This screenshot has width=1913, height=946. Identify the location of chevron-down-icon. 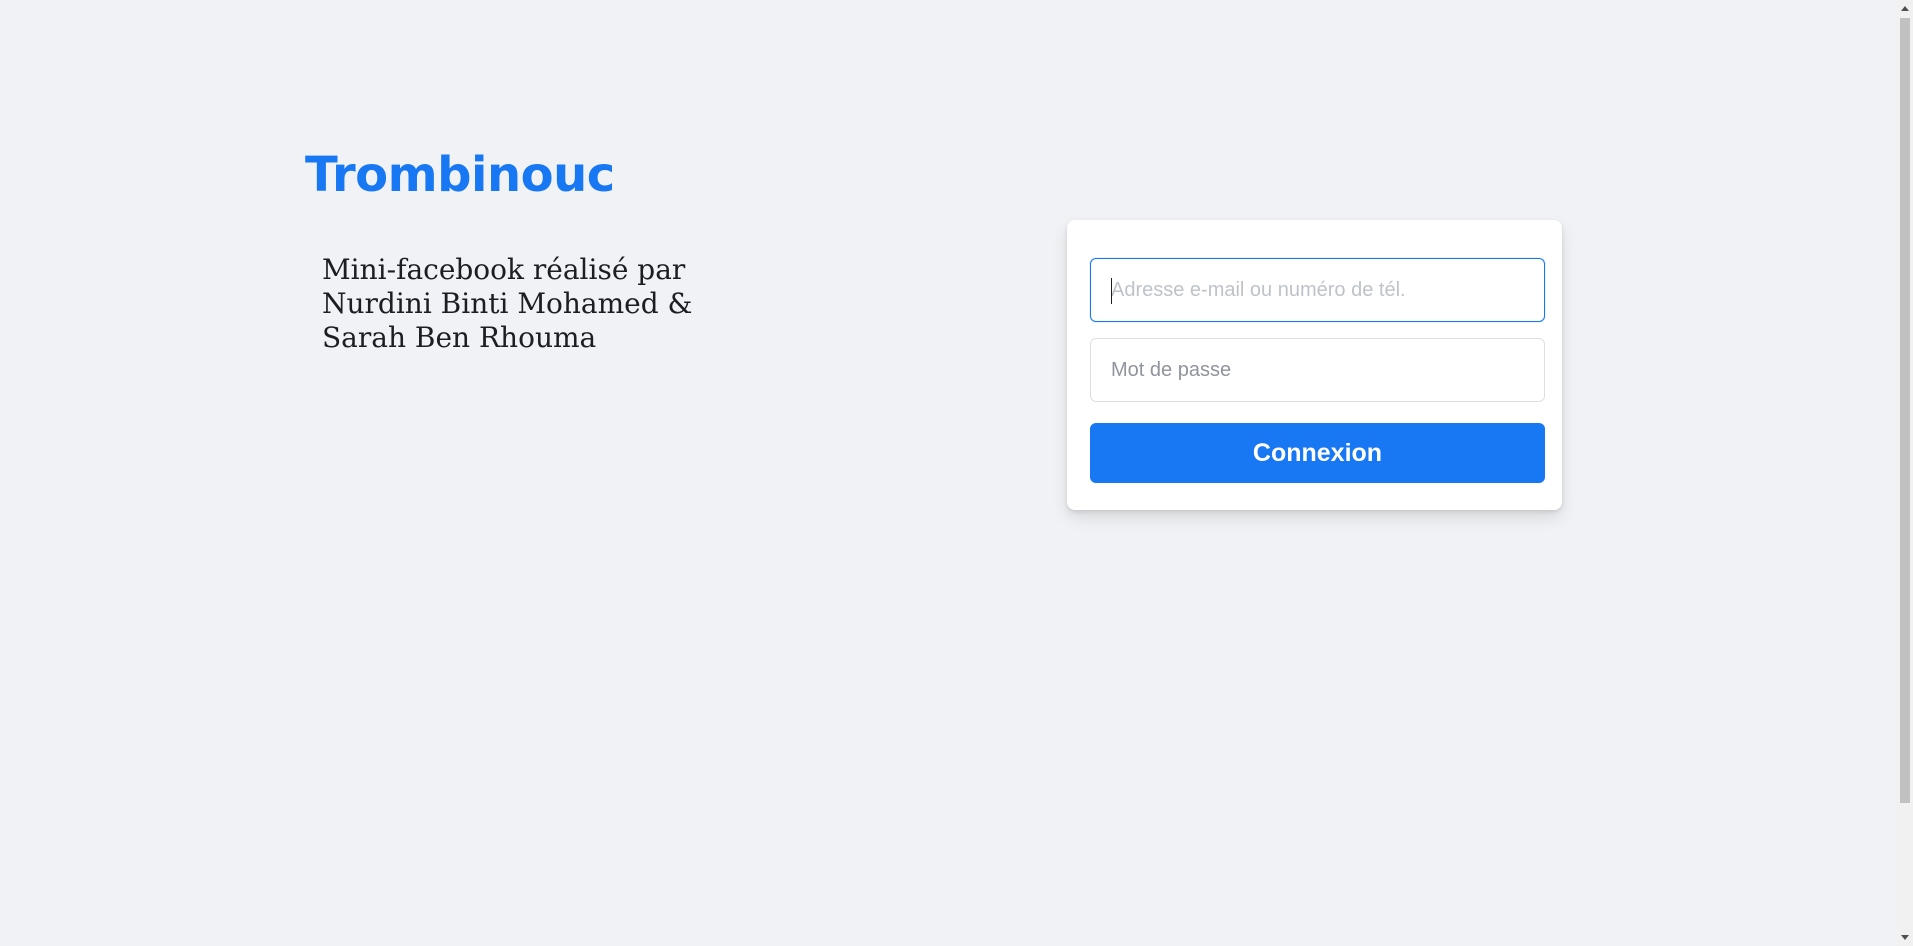
(1905, 937).